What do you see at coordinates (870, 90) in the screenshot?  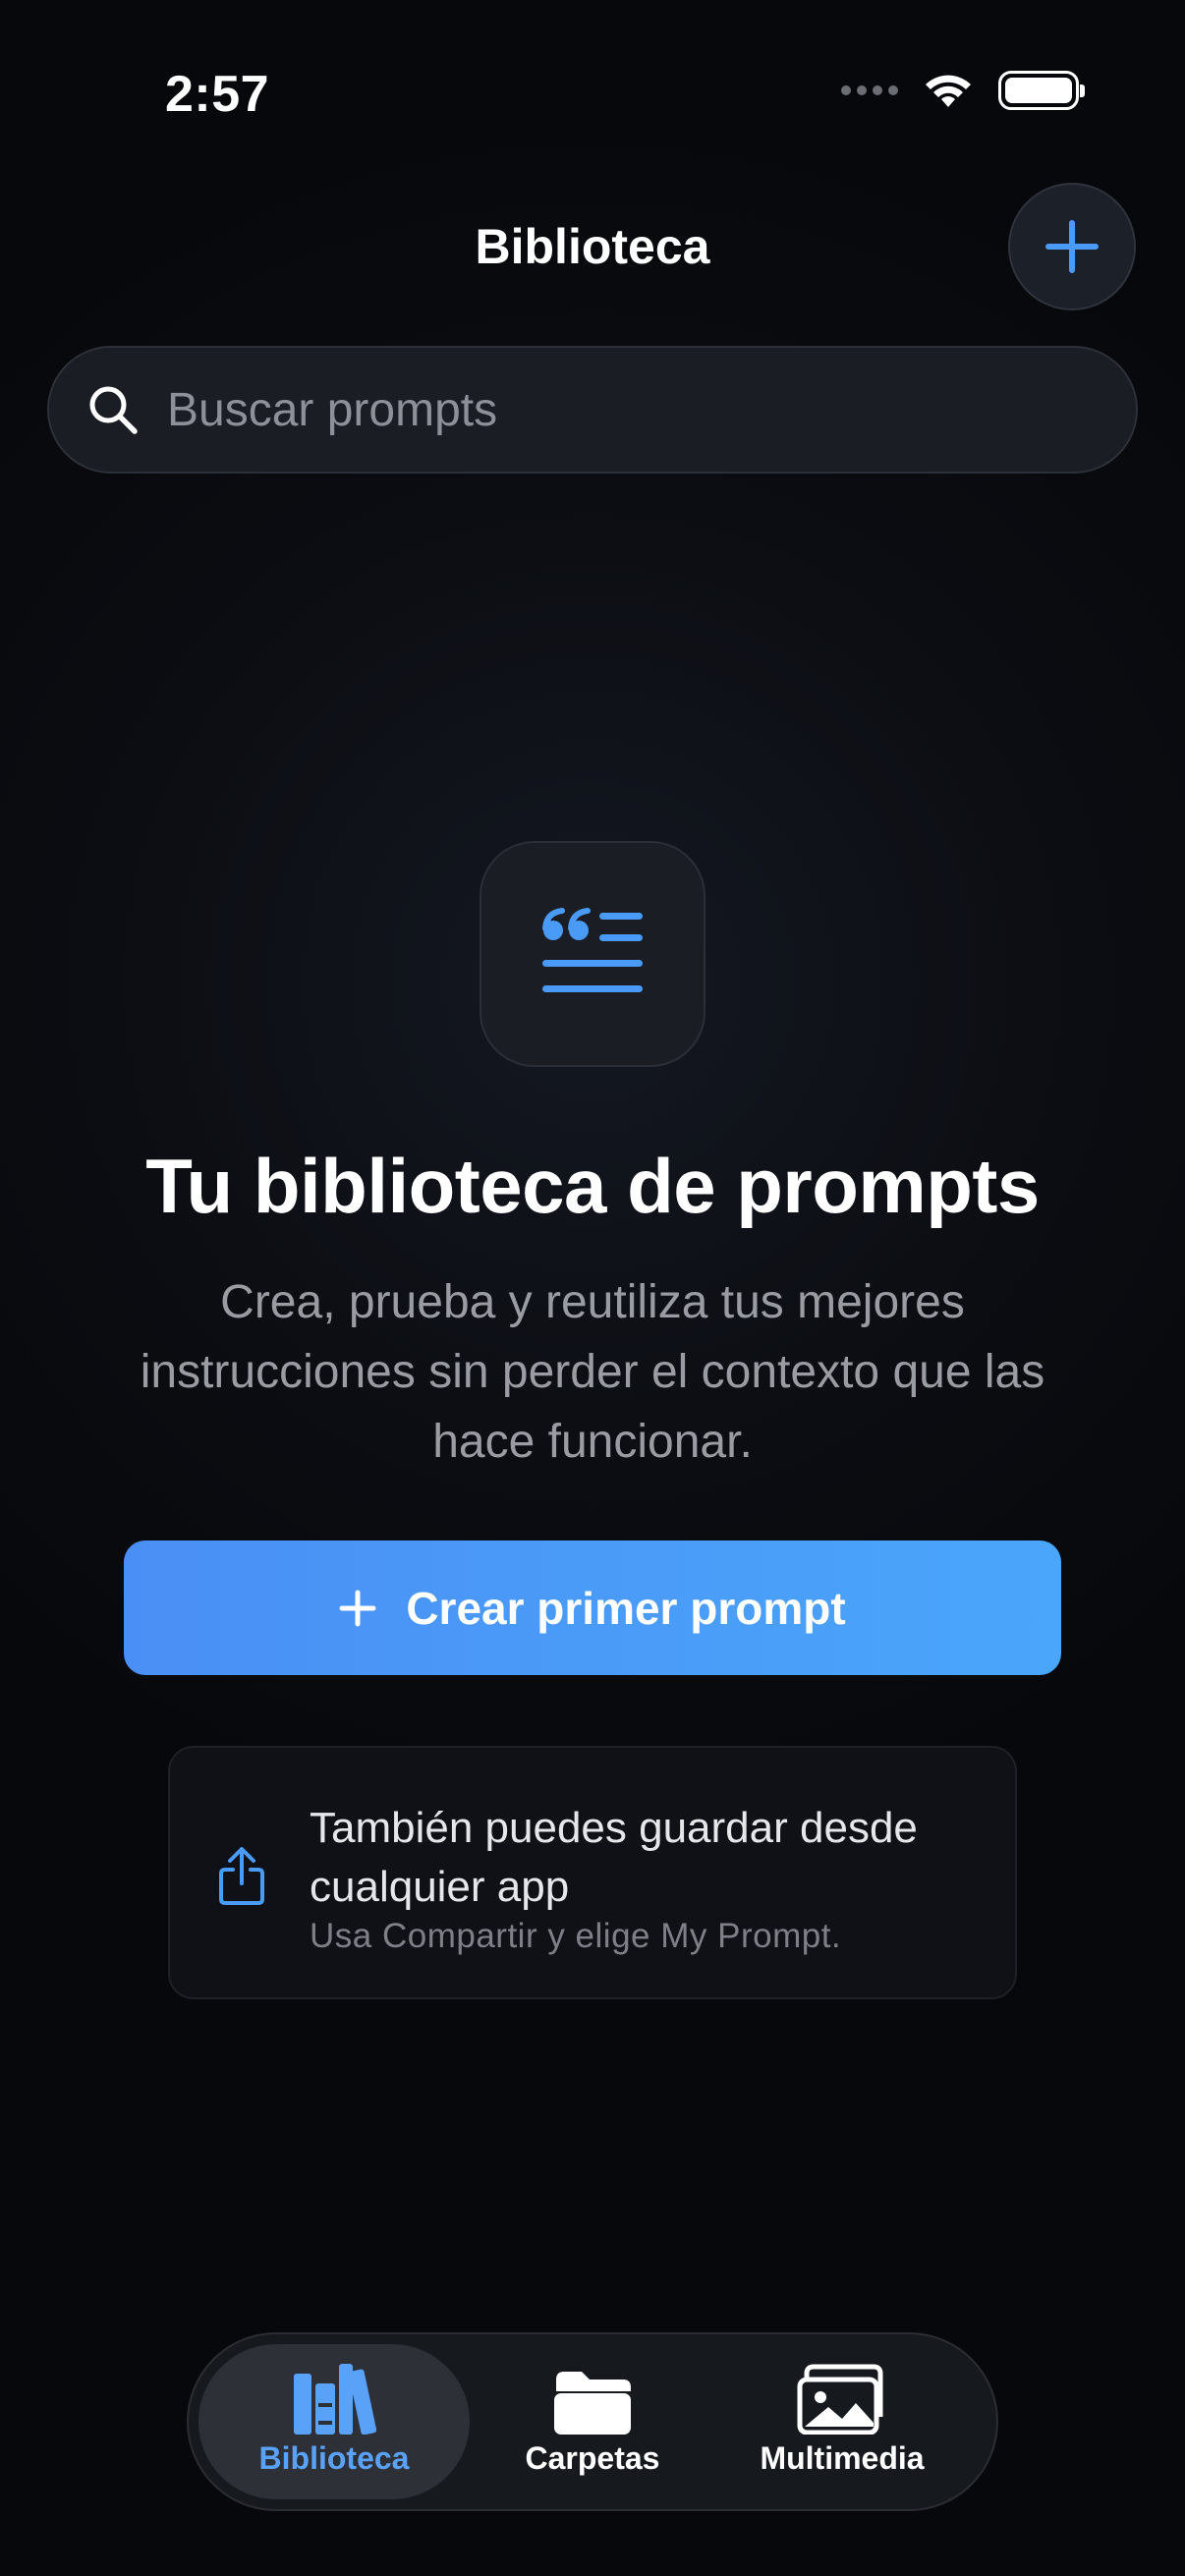 I see `cellular-signal-icon` at bounding box center [870, 90].